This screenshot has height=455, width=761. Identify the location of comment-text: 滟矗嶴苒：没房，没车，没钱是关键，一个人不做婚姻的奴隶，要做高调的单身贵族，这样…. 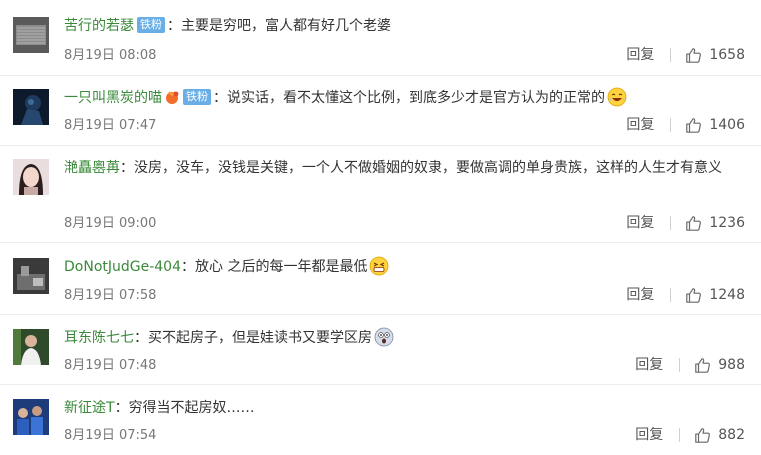
(403, 168).